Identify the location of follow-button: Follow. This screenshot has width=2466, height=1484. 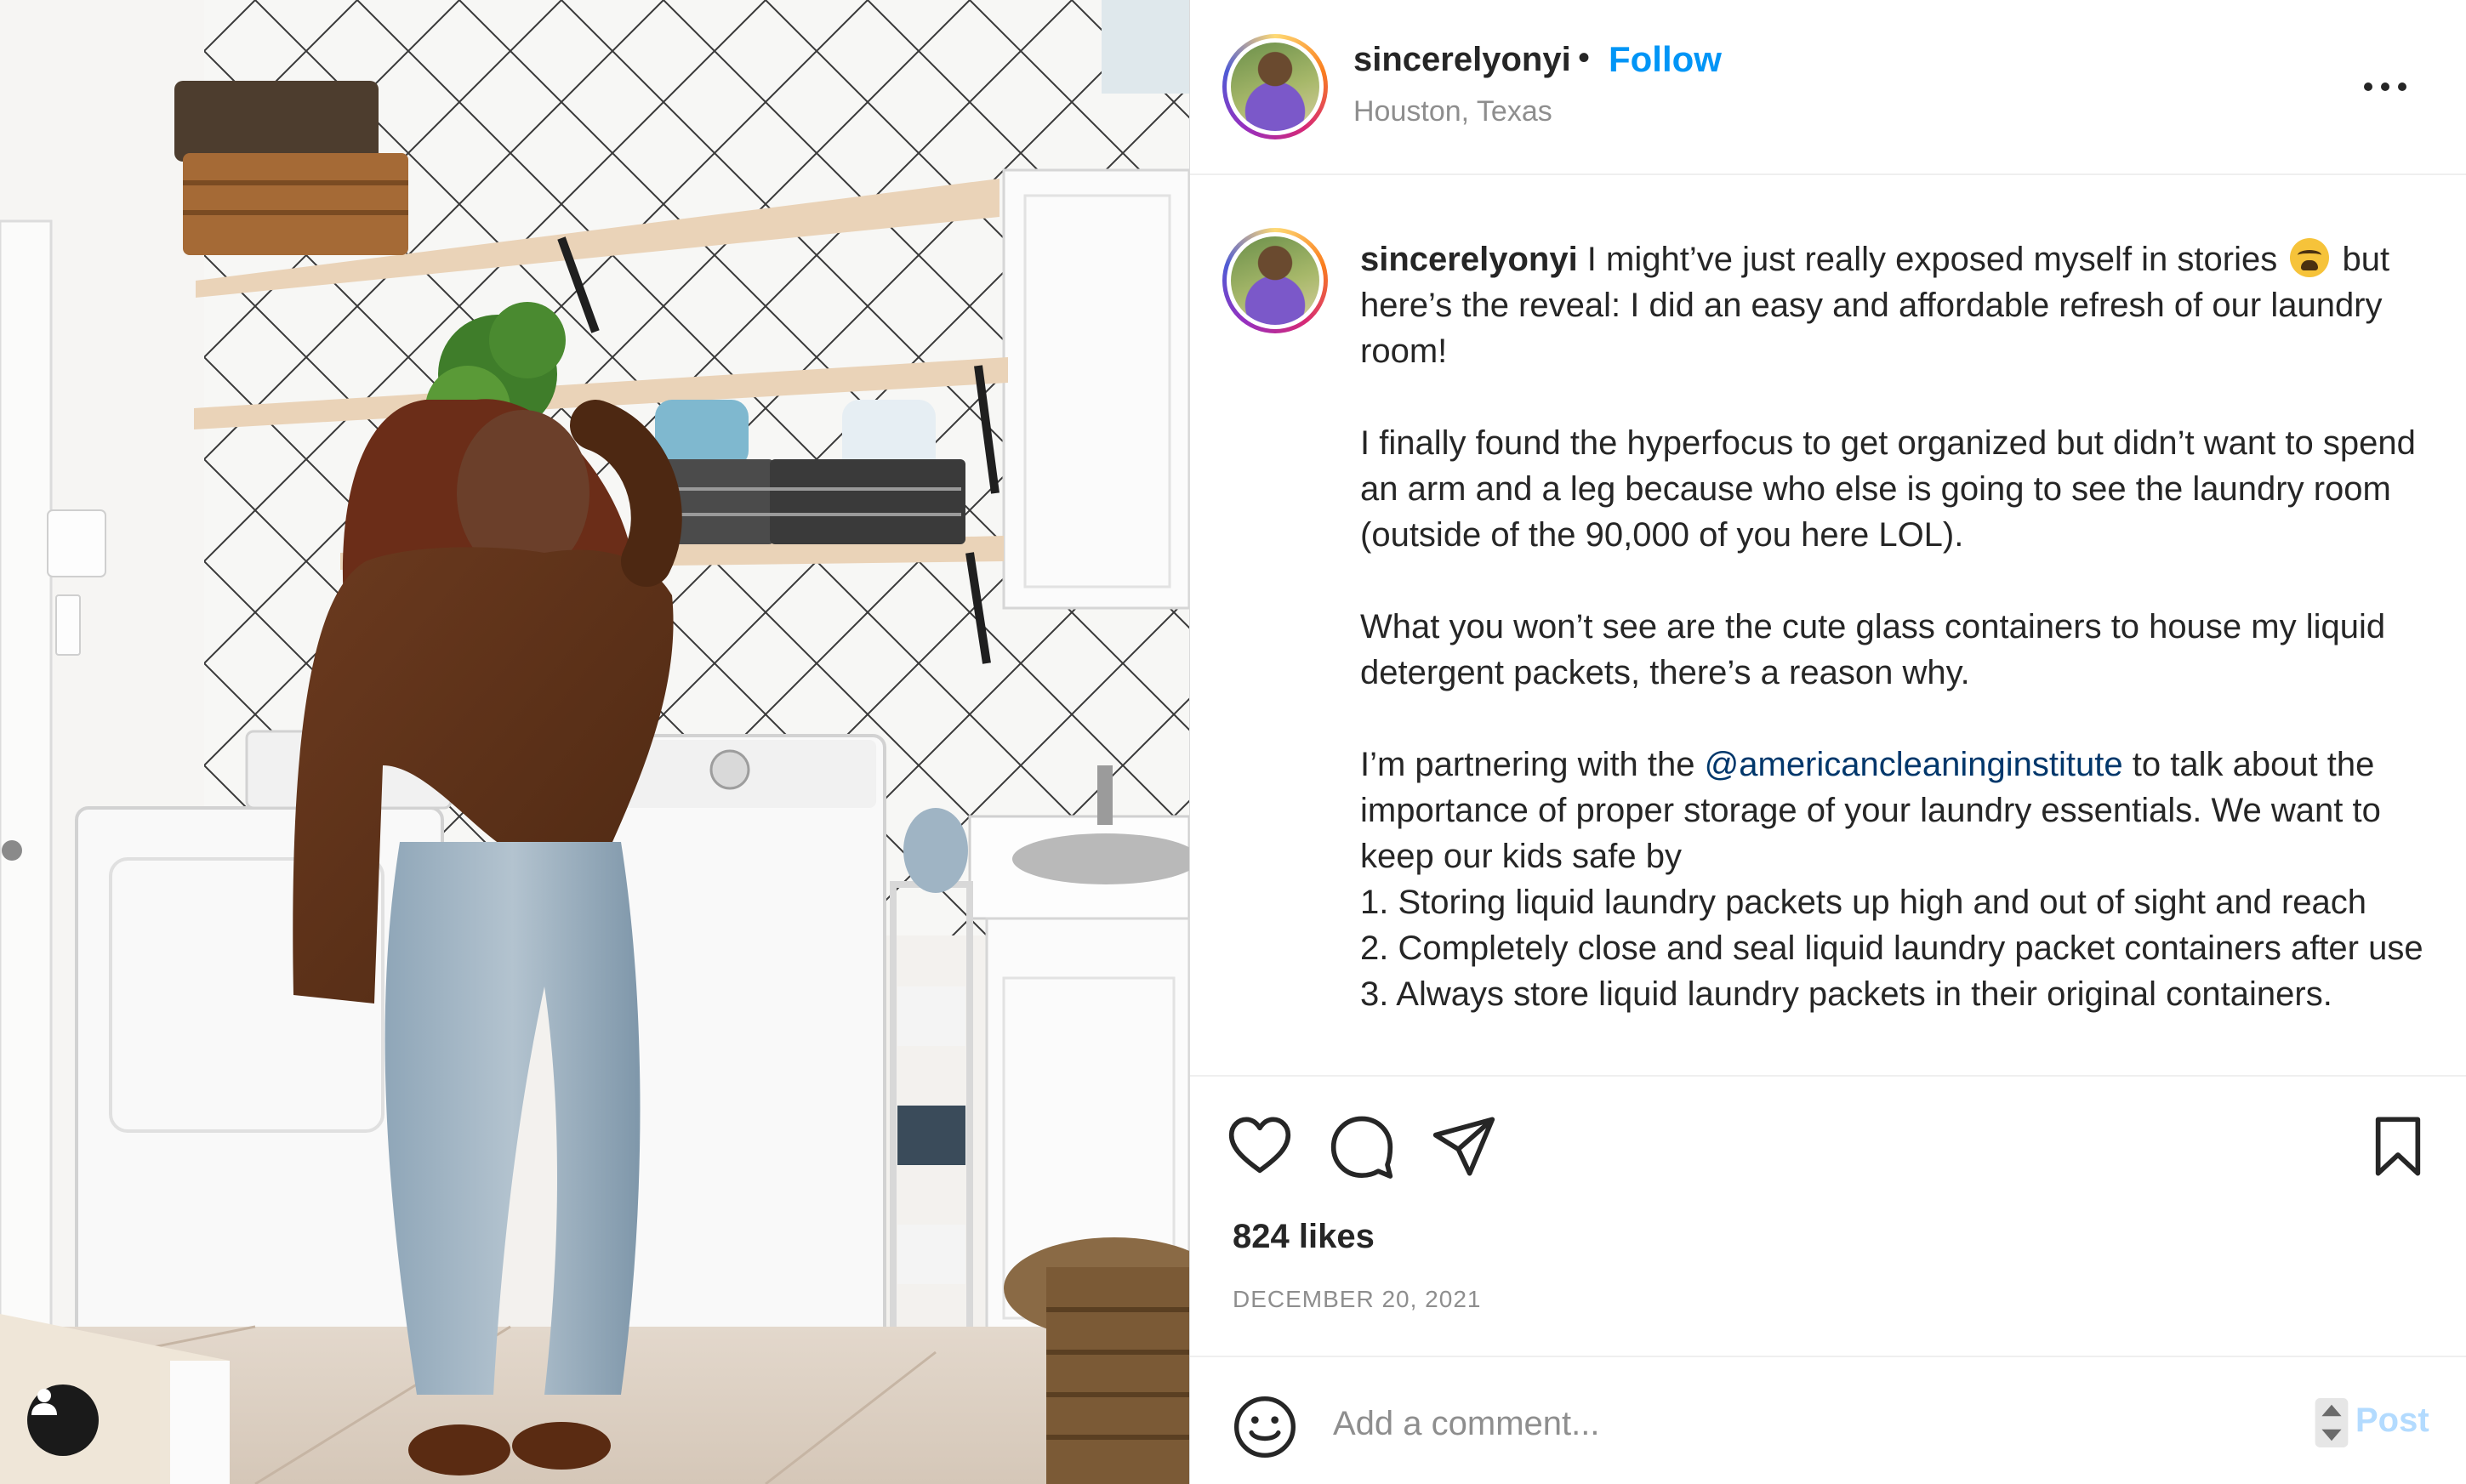
(1666, 59).